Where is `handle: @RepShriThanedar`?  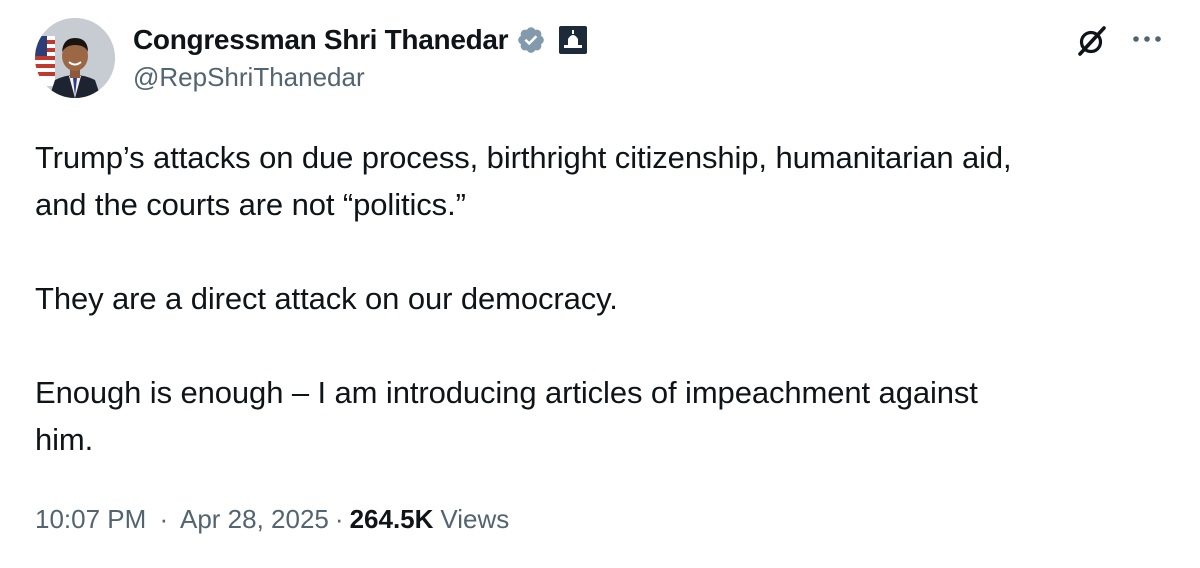 handle: @RepShriThanedar is located at coordinates (249, 77).